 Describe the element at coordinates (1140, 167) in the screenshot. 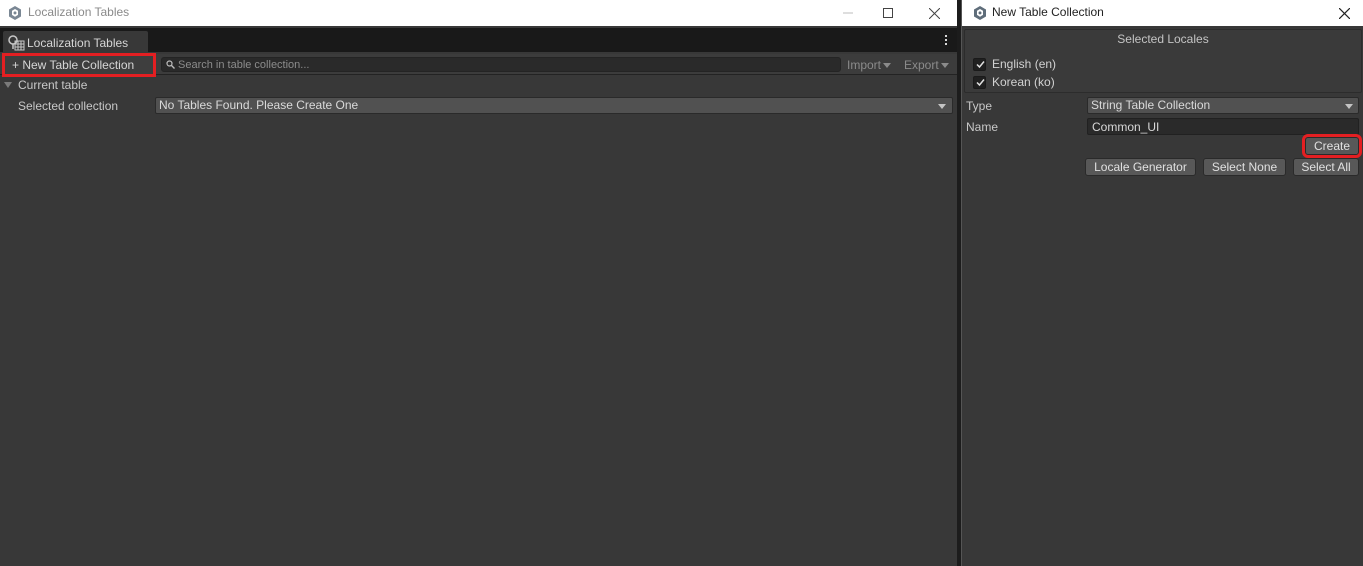

I see `locale-generator-button: Locale Generator` at that location.